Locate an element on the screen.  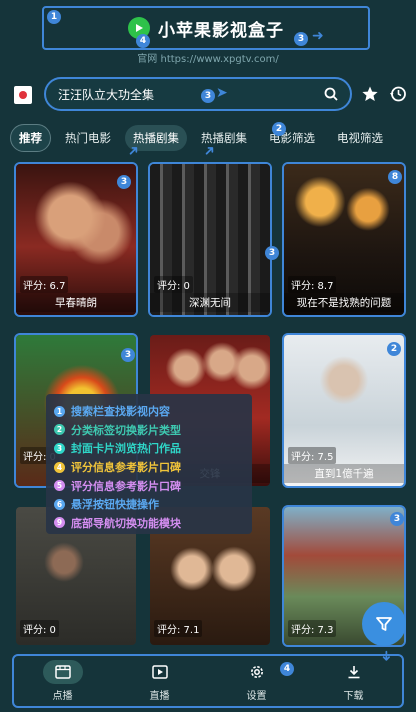
annotation-marker: 1 is located at coordinates (54, 17).